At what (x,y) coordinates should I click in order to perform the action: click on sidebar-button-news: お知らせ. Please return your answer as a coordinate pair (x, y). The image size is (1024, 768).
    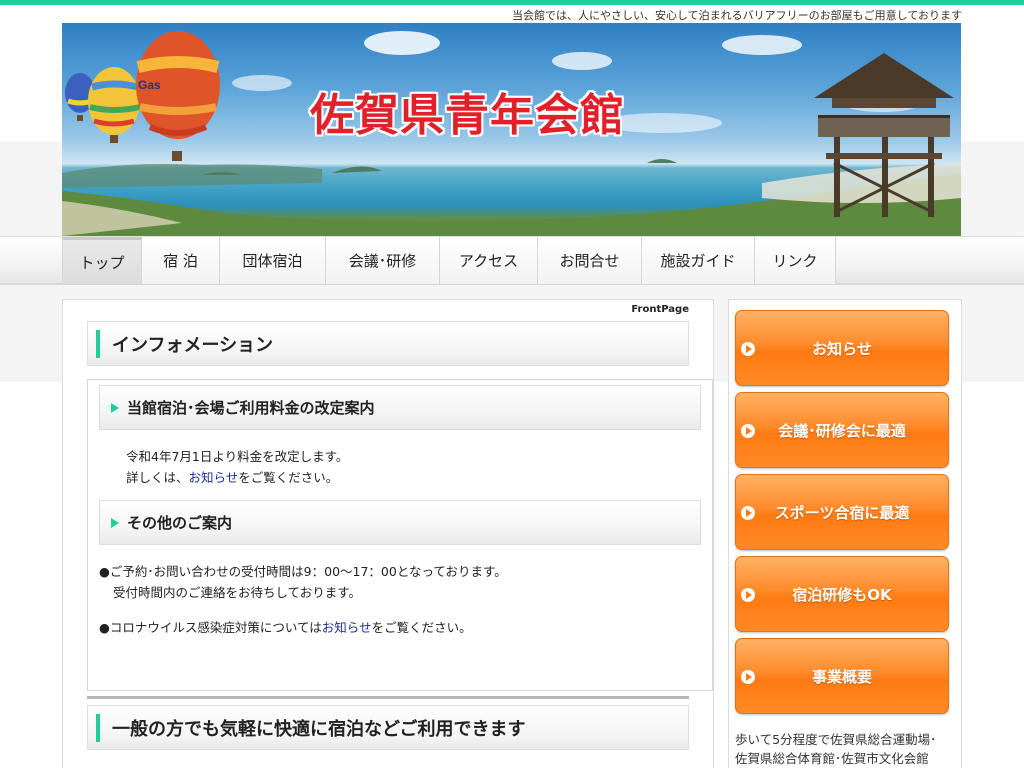
    Looking at the image, I should click on (842, 348).